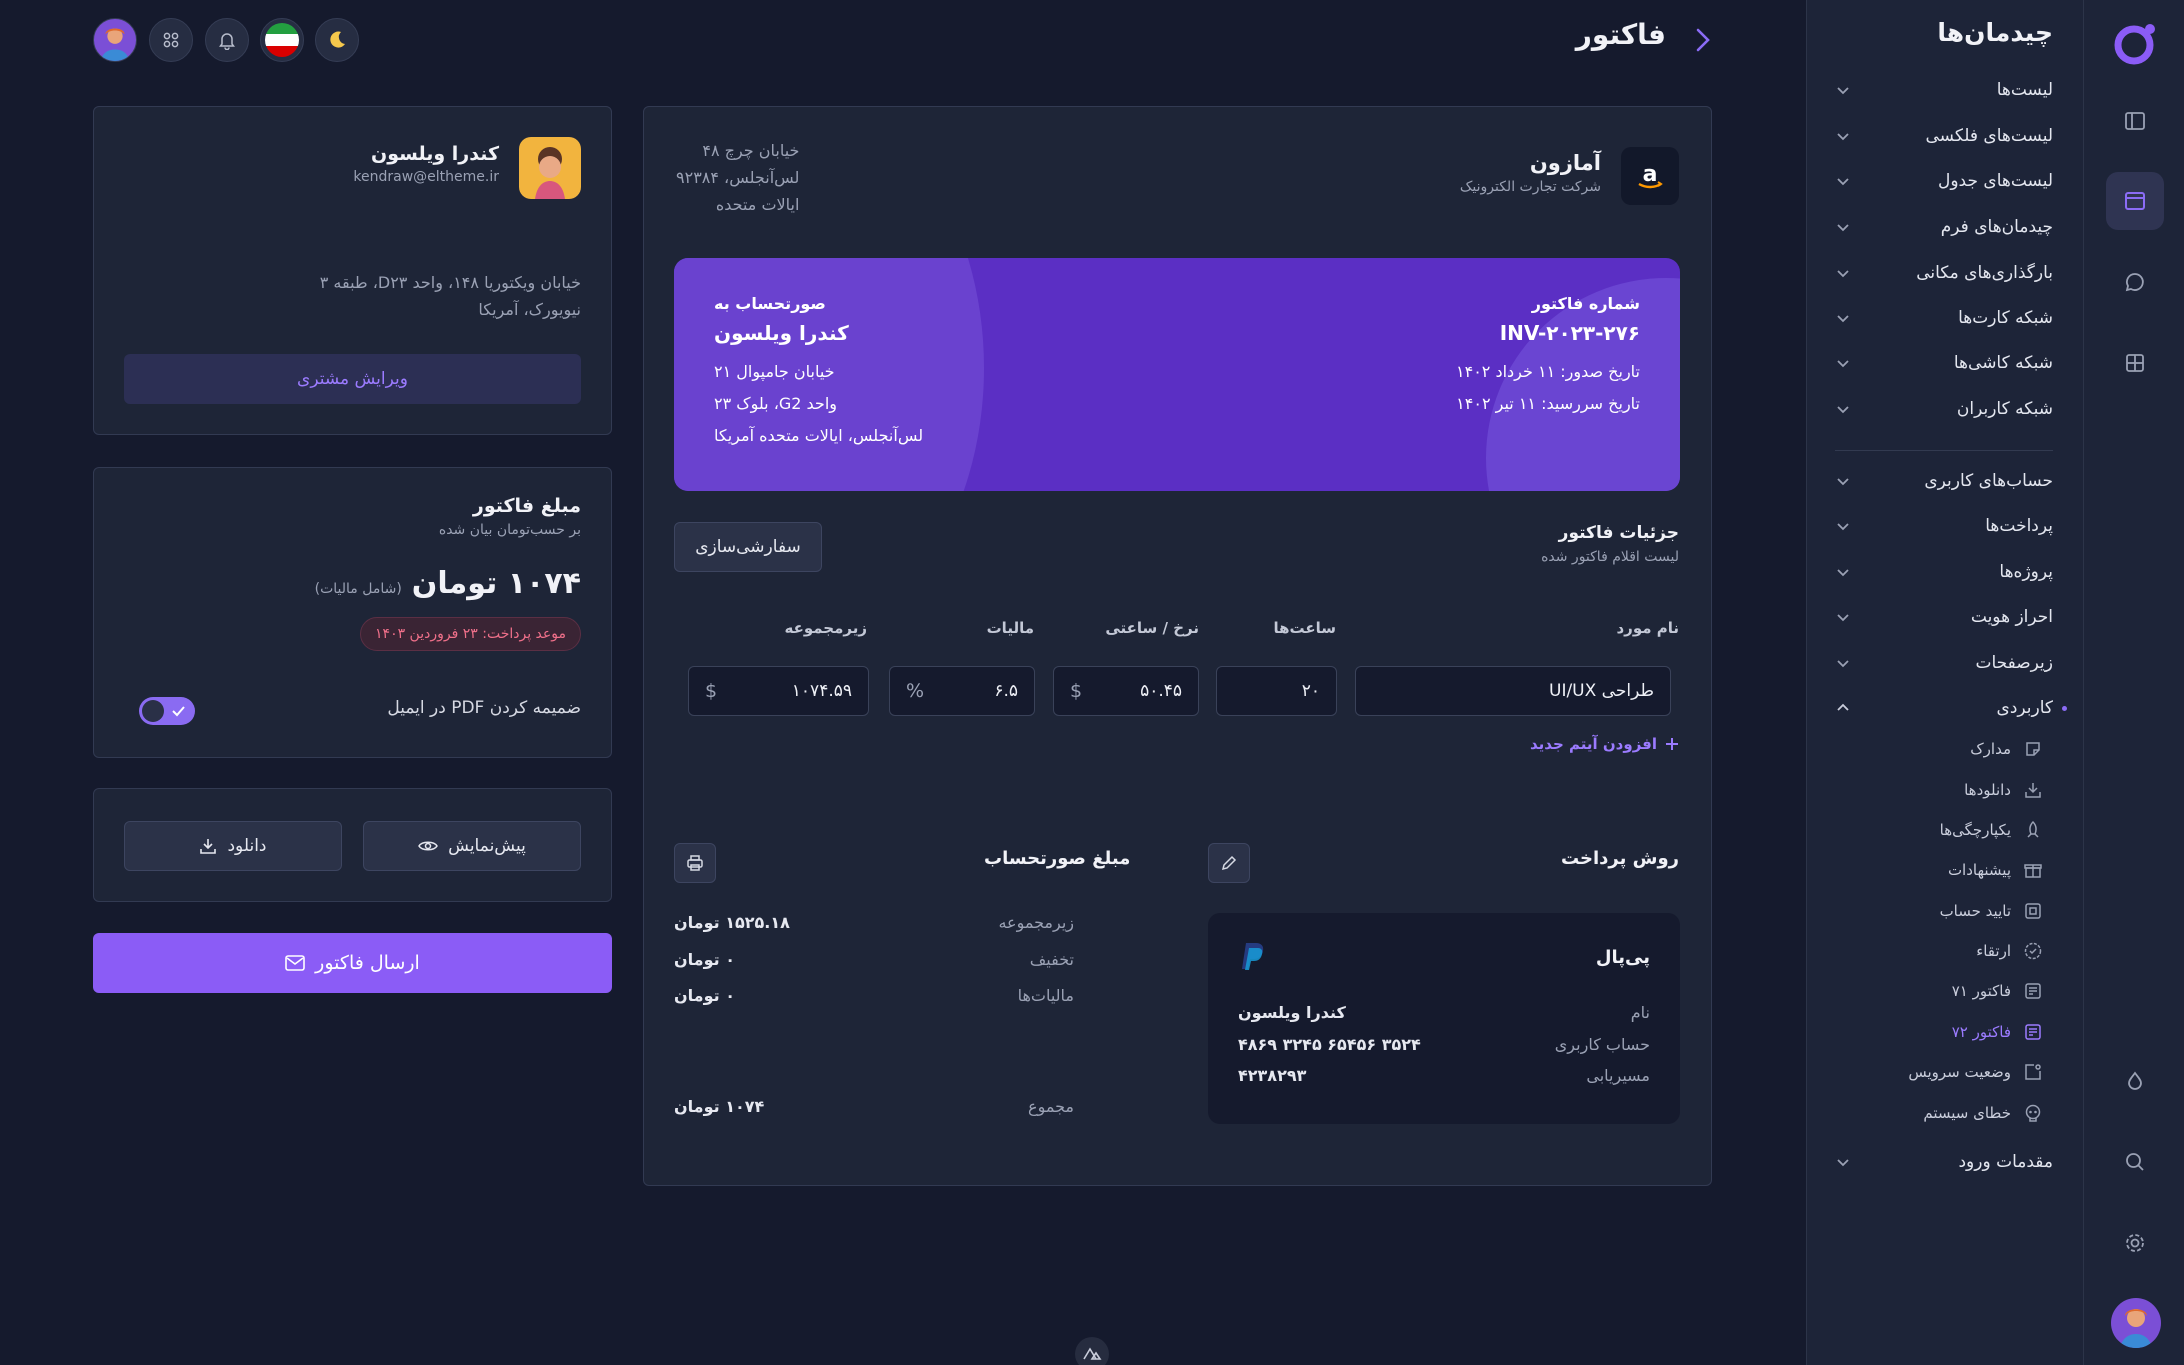 This screenshot has width=2184, height=1365. Describe the element at coordinates (1604, 744) in the screenshot. I see `add-item-link: افزودن آیتم جدید` at that location.